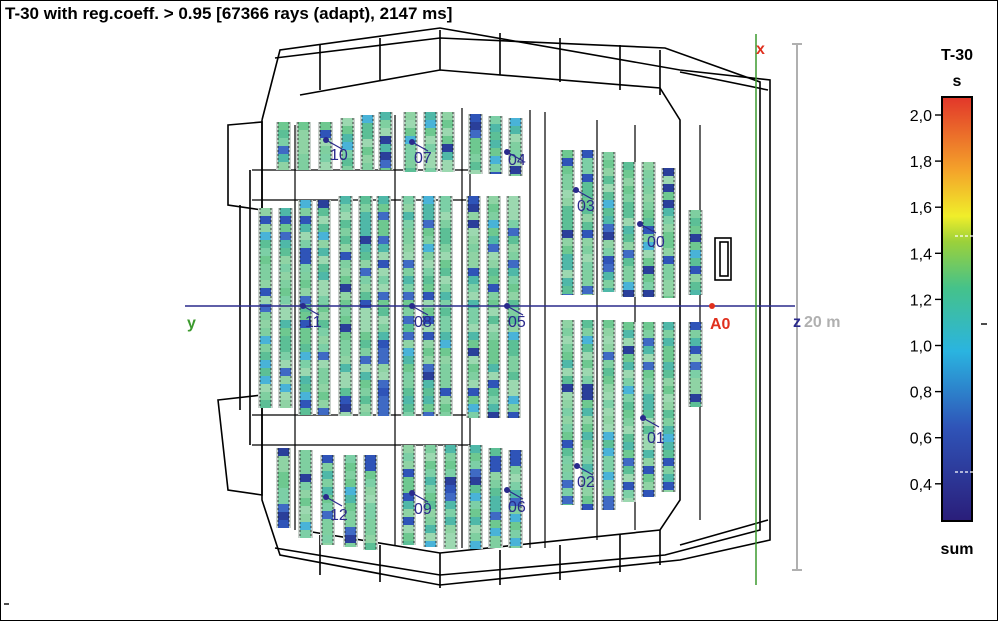  What do you see at coordinates (957, 81) in the screenshot?
I see `colorbar-unit: s` at bounding box center [957, 81].